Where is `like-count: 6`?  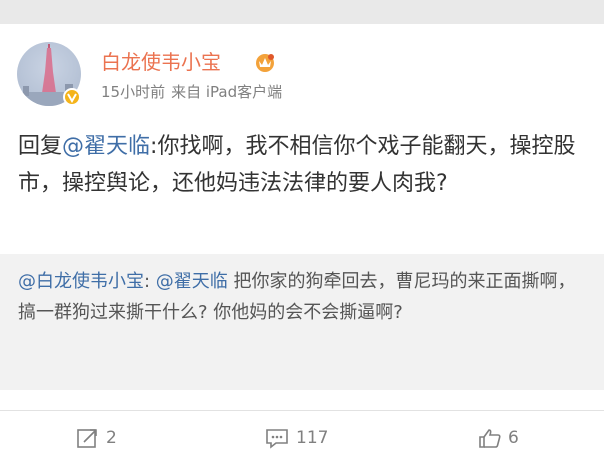
like-count: 6 is located at coordinates (513, 438).